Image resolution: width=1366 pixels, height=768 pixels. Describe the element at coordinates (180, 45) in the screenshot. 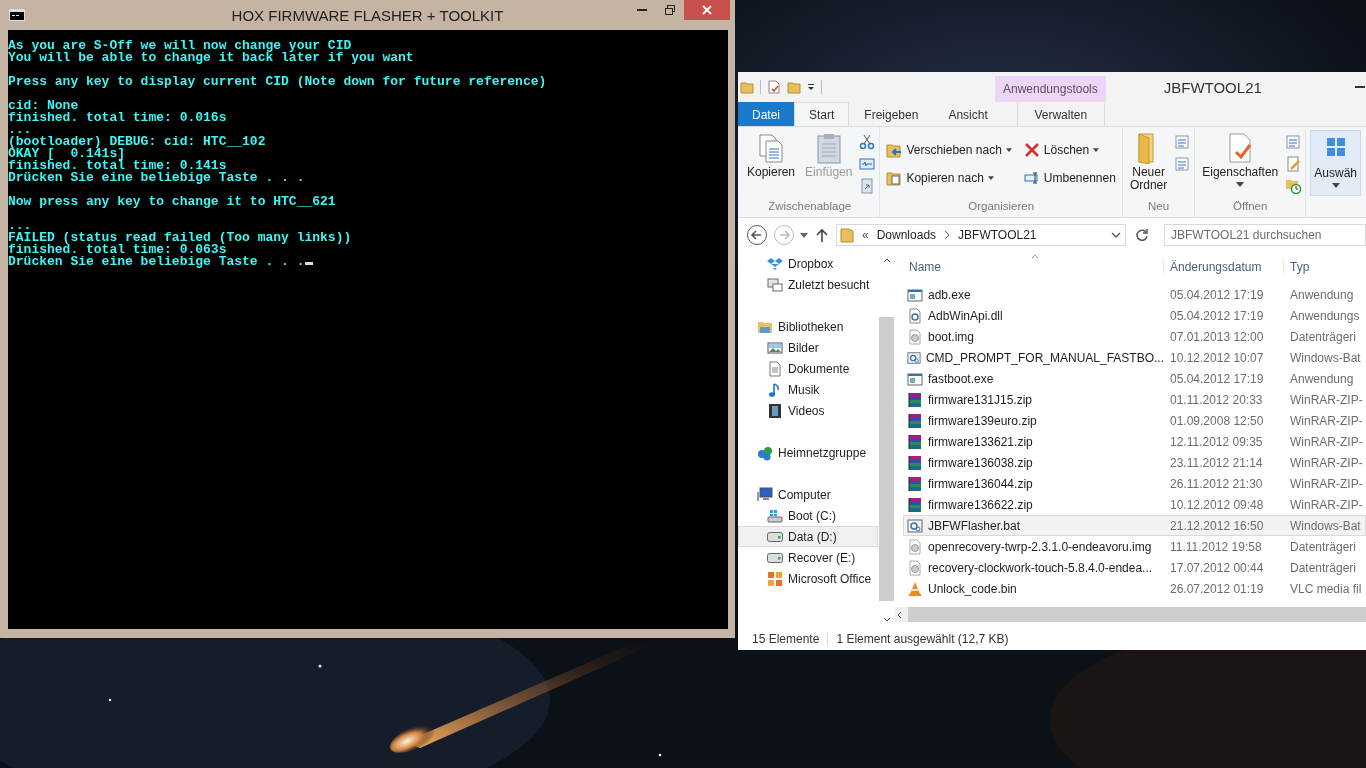

I see `console-line: As you are S-Off we will now change your CID` at that location.